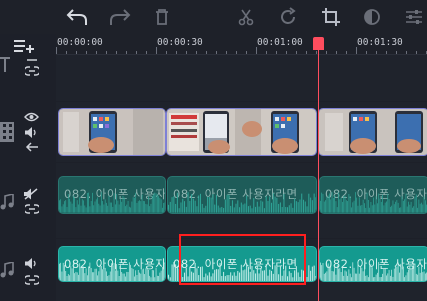 The image size is (427, 301). What do you see at coordinates (318, 174) in the screenshot?
I see `playhead` at bounding box center [318, 174].